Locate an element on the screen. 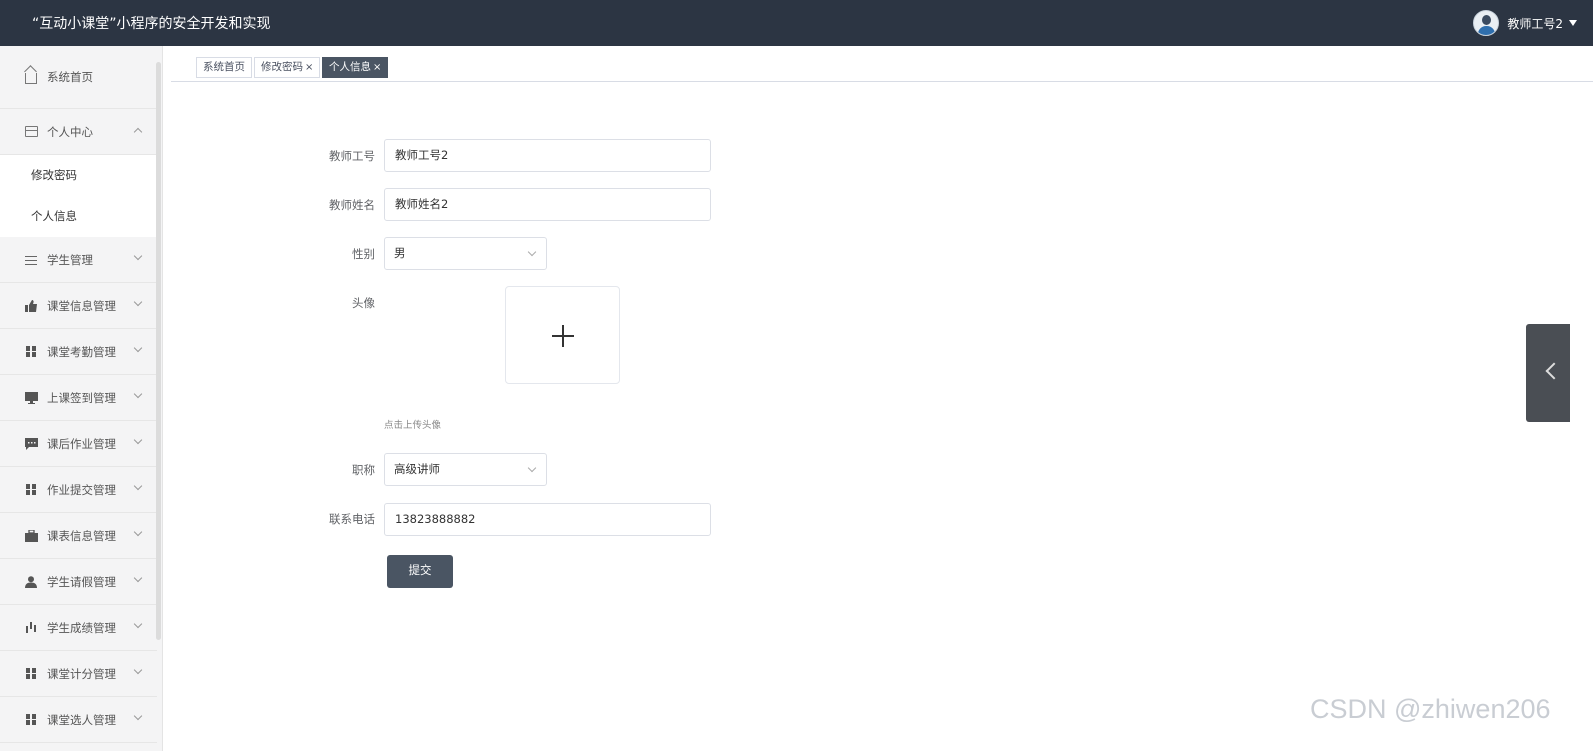  top-bar: “互动小课堂”小程序的安全开发和实现 教师工号2 is located at coordinates (796, 23).